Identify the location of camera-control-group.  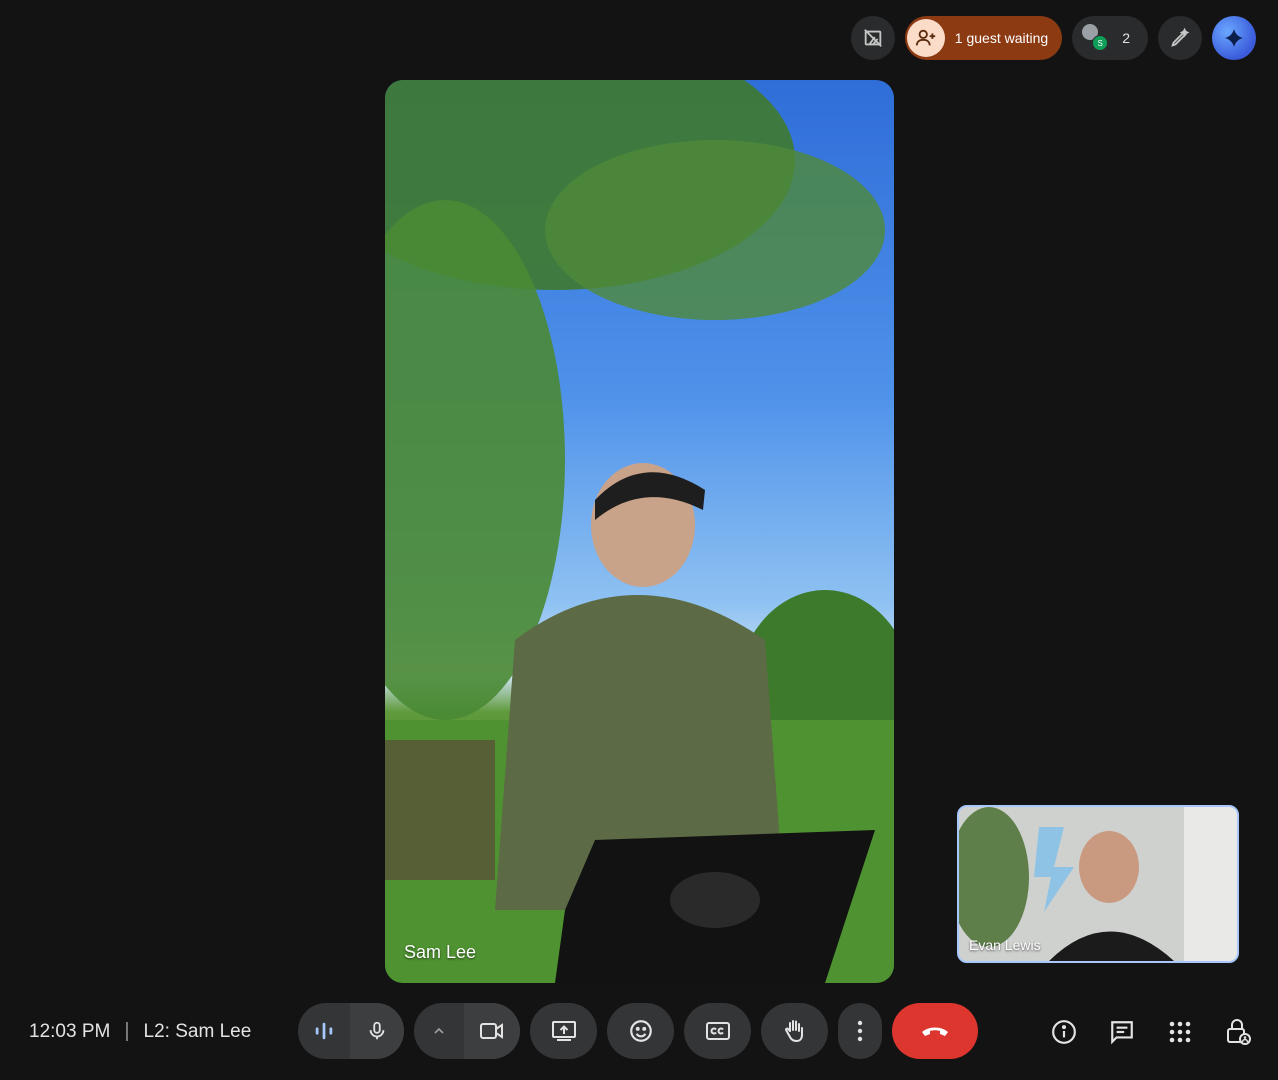
(467, 1031).